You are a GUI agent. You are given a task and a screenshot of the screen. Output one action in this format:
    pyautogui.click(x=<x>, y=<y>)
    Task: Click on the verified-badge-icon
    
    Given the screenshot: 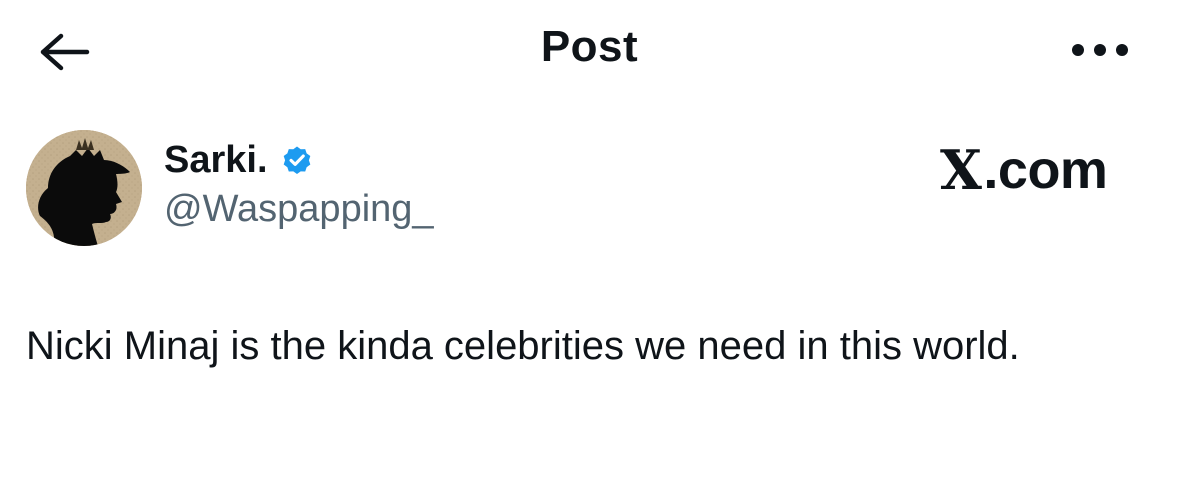 What is the action you would take?
    pyautogui.click(x=297, y=160)
    